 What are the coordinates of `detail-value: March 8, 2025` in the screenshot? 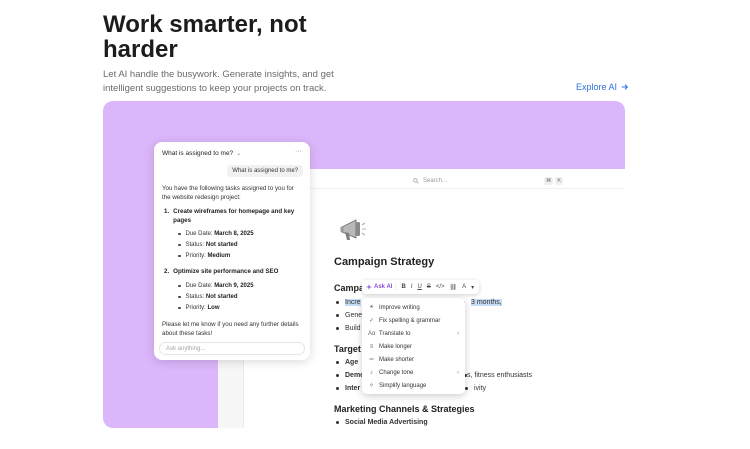 It's located at (234, 234).